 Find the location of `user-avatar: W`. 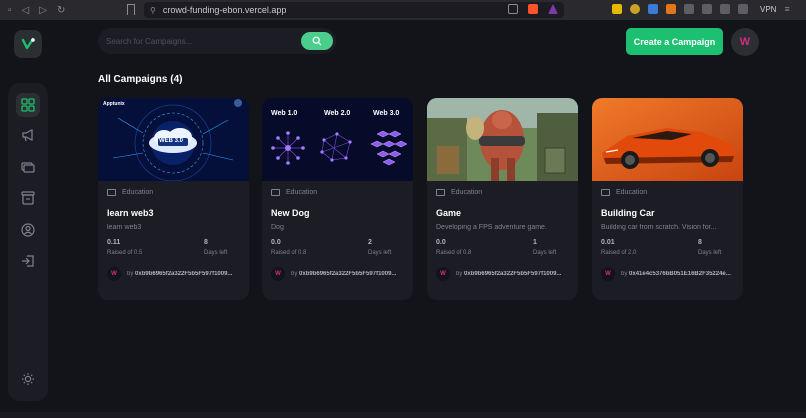

user-avatar: W is located at coordinates (745, 42).